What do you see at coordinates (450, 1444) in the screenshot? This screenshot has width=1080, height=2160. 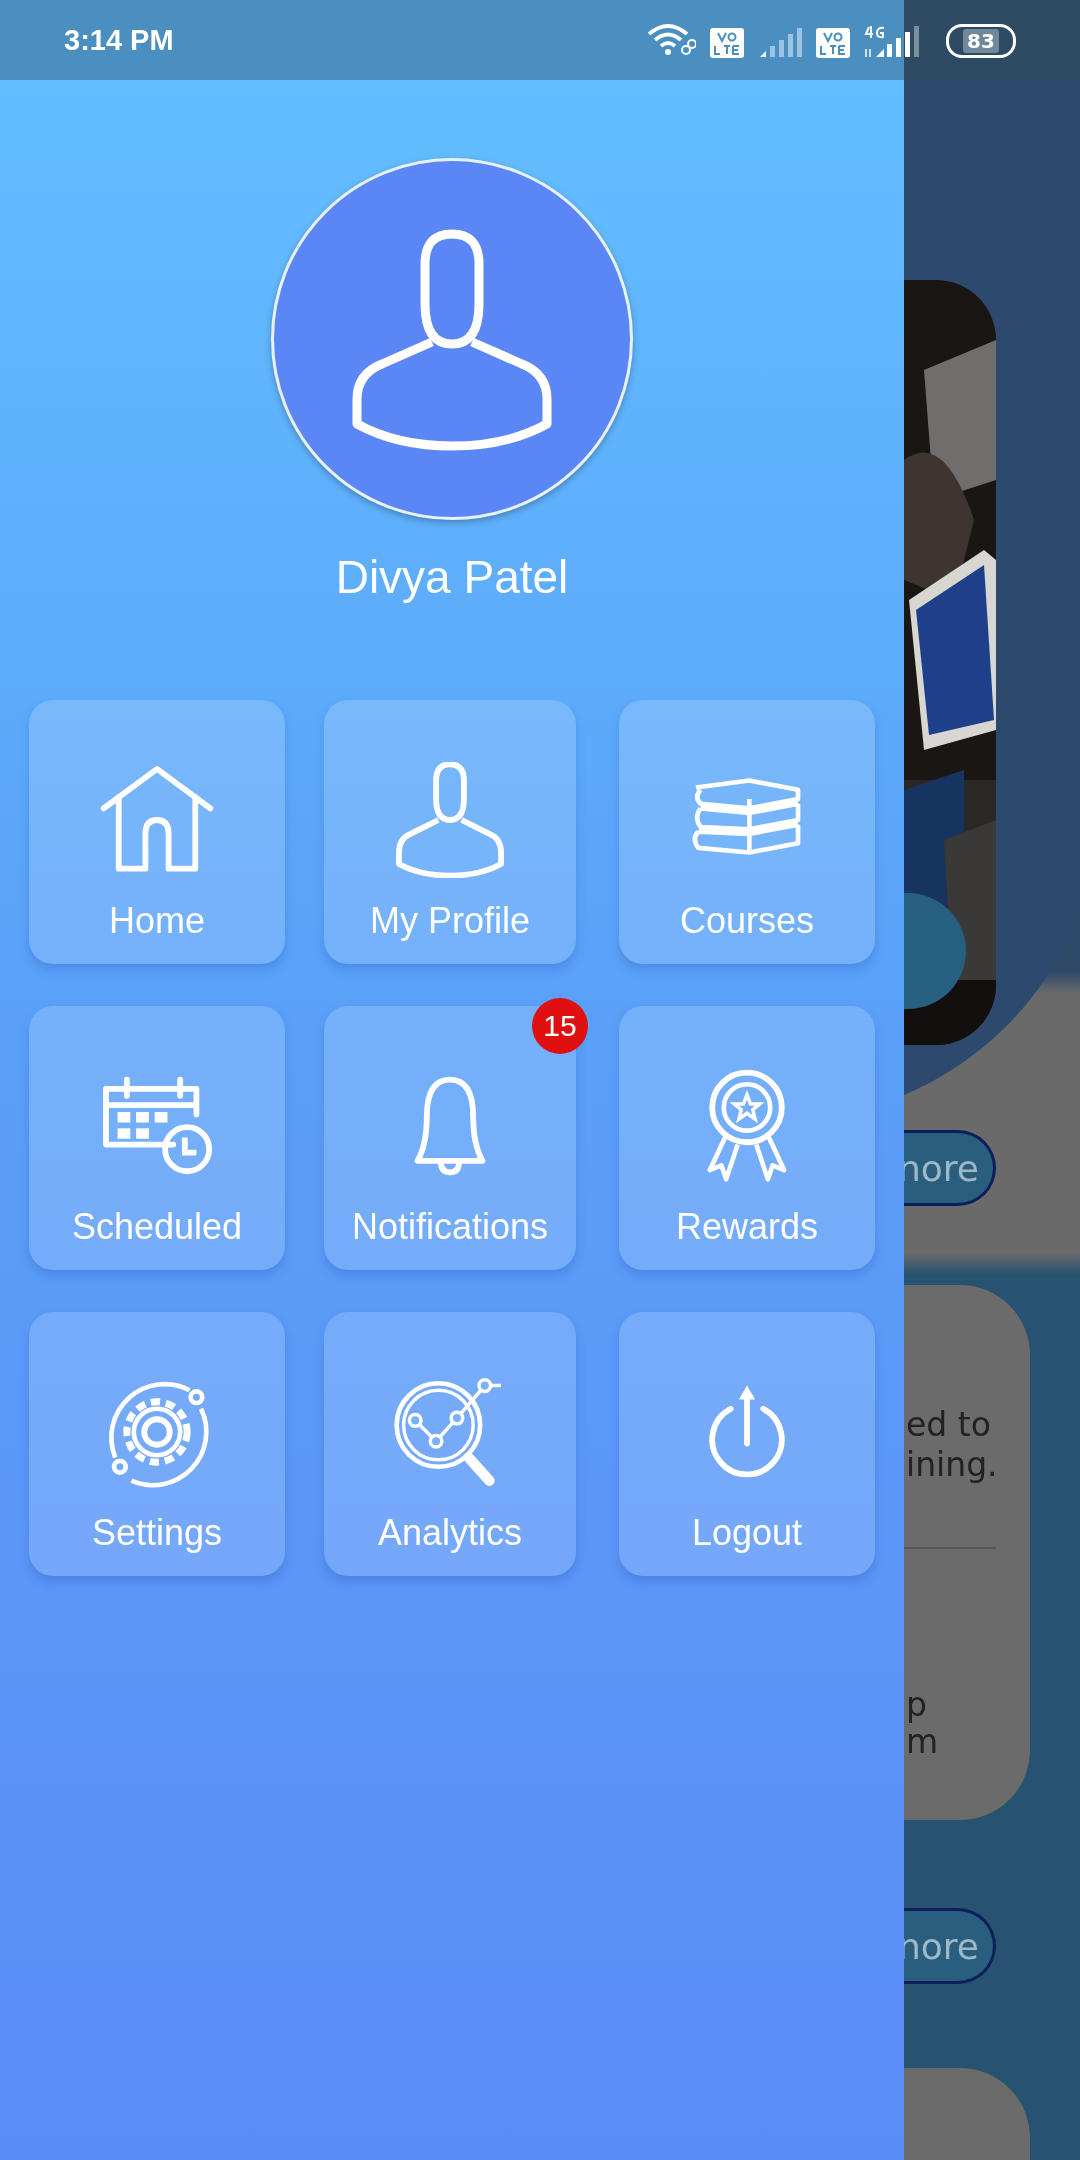 I see `menu-tile: Analytics` at bounding box center [450, 1444].